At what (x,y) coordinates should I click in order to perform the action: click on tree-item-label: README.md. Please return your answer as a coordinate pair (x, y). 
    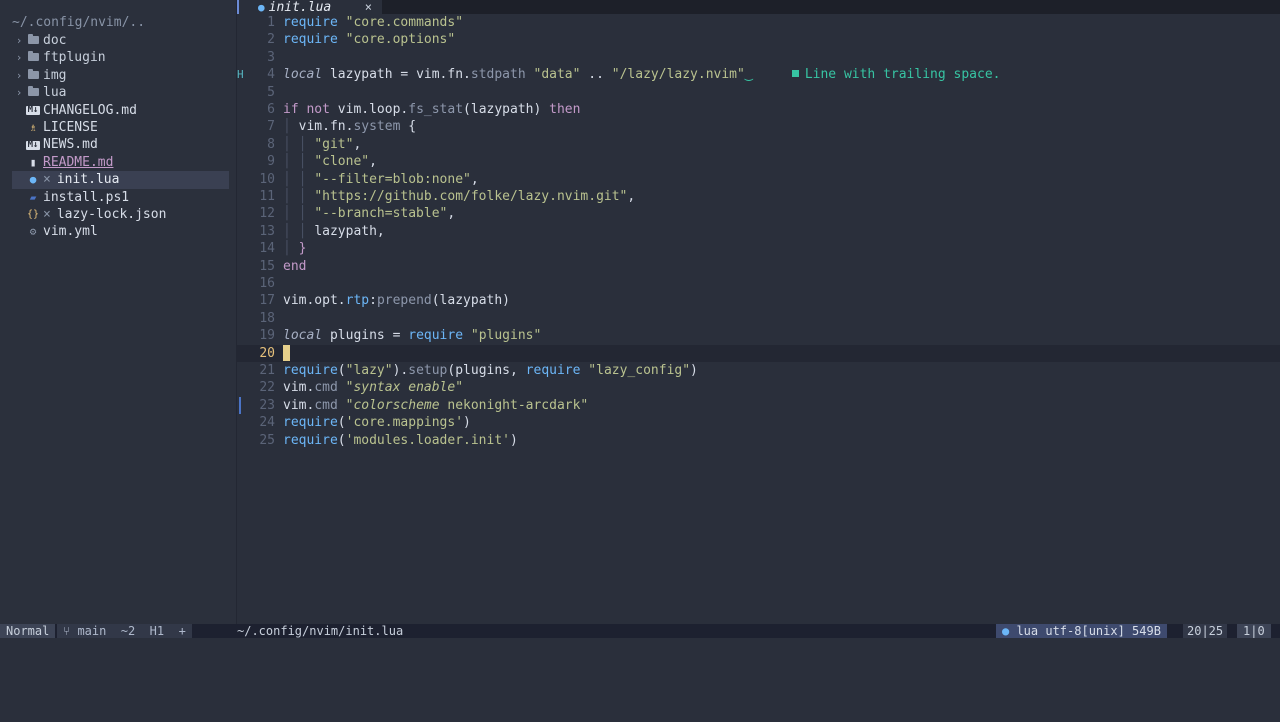
    Looking at the image, I should click on (78, 162).